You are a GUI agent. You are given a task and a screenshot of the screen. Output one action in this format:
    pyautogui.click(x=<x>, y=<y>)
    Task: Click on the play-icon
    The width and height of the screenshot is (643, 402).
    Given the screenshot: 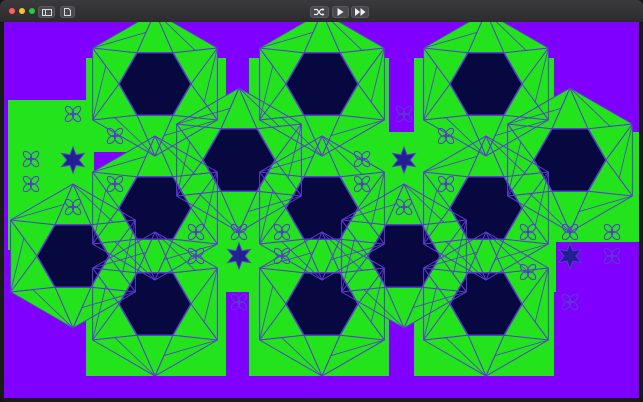 What is the action you would take?
    pyautogui.click(x=340, y=12)
    